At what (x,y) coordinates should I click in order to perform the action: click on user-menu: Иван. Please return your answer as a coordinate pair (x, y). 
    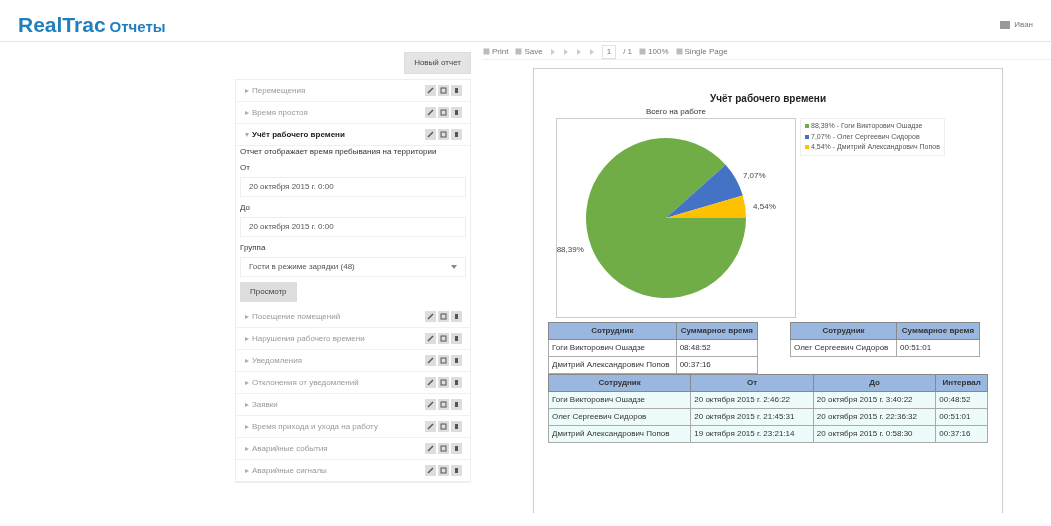
    Looking at the image, I should click on (1023, 24).